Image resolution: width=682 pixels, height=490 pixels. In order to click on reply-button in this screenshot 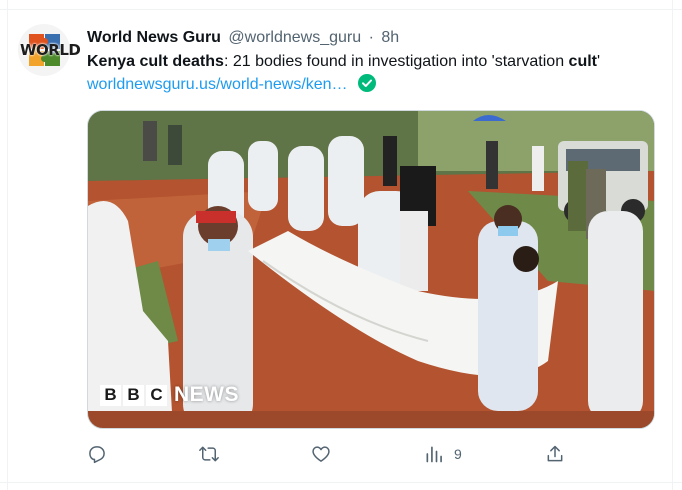, I will do `click(97, 454)`.